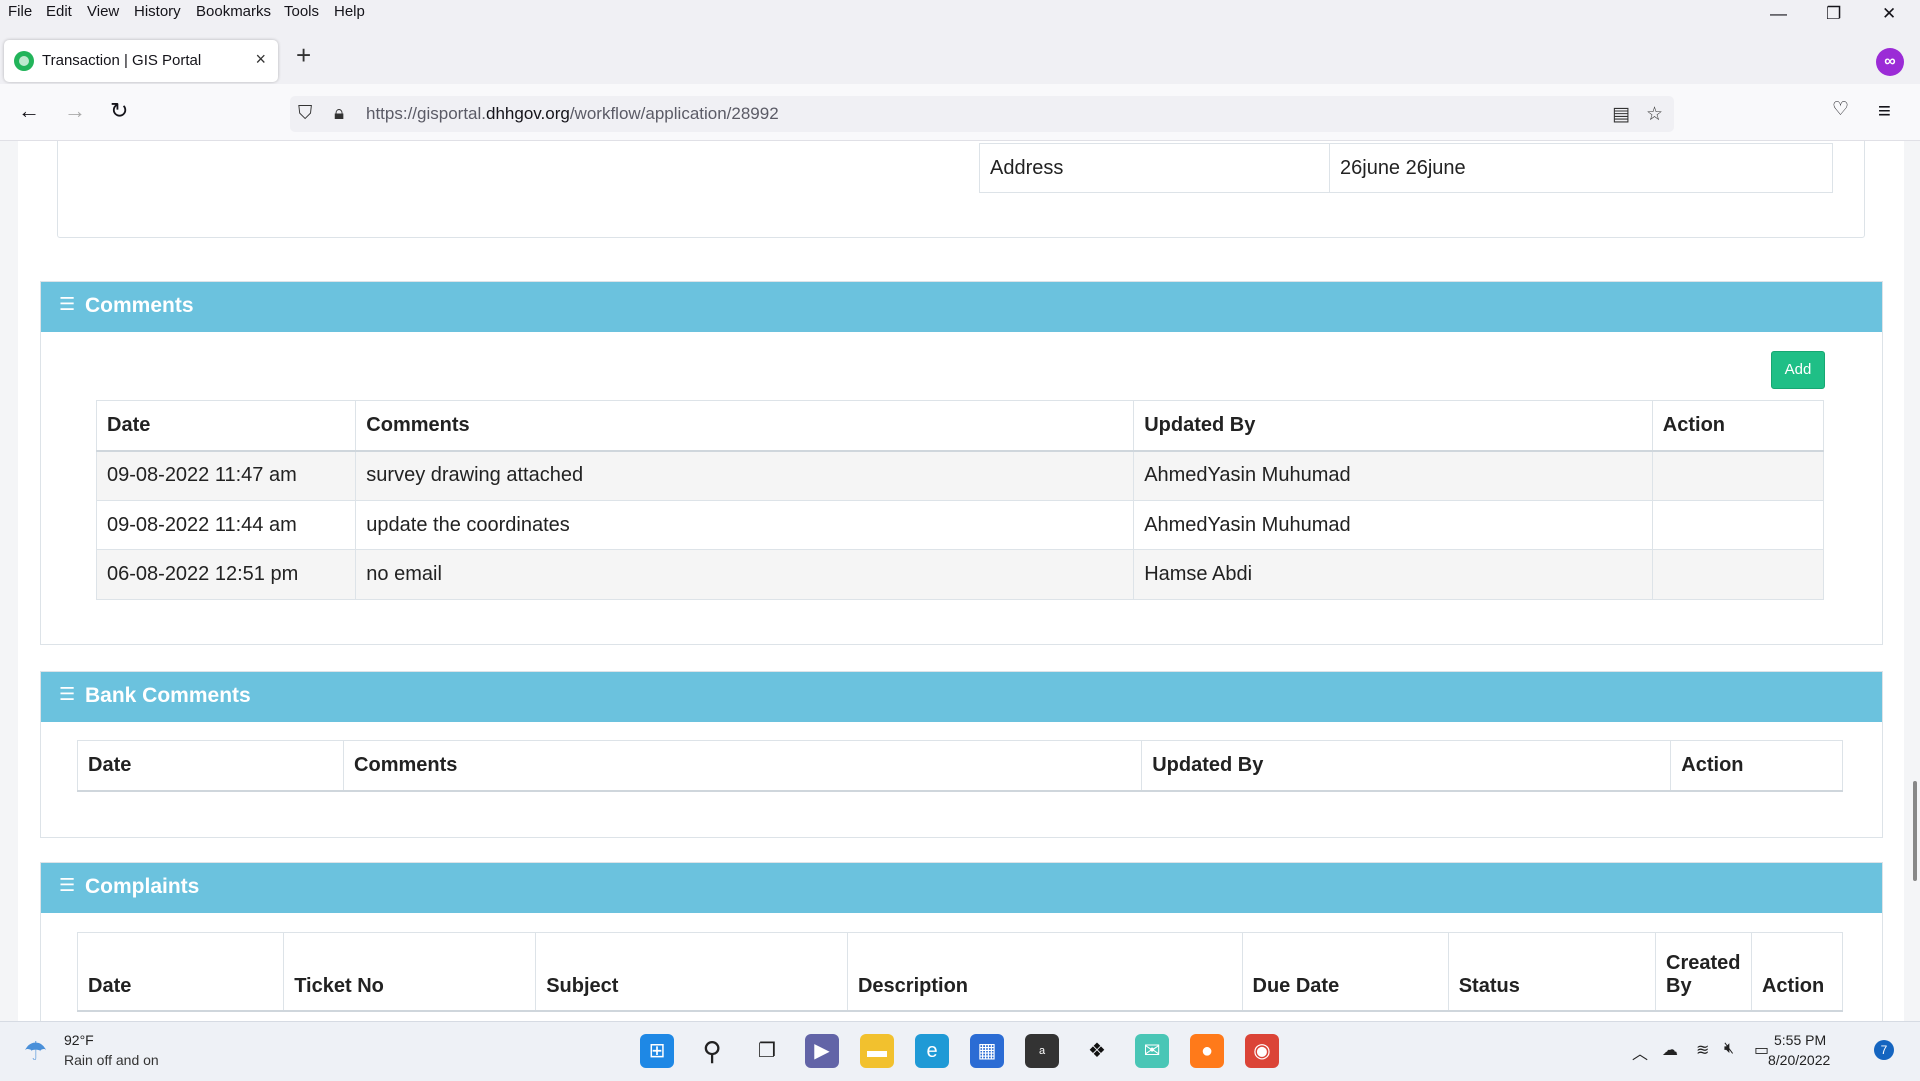 This screenshot has width=1920, height=1081. What do you see at coordinates (1042, 1051) in the screenshot?
I see `amazon-icon: a` at bounding box center [1042, 1051].